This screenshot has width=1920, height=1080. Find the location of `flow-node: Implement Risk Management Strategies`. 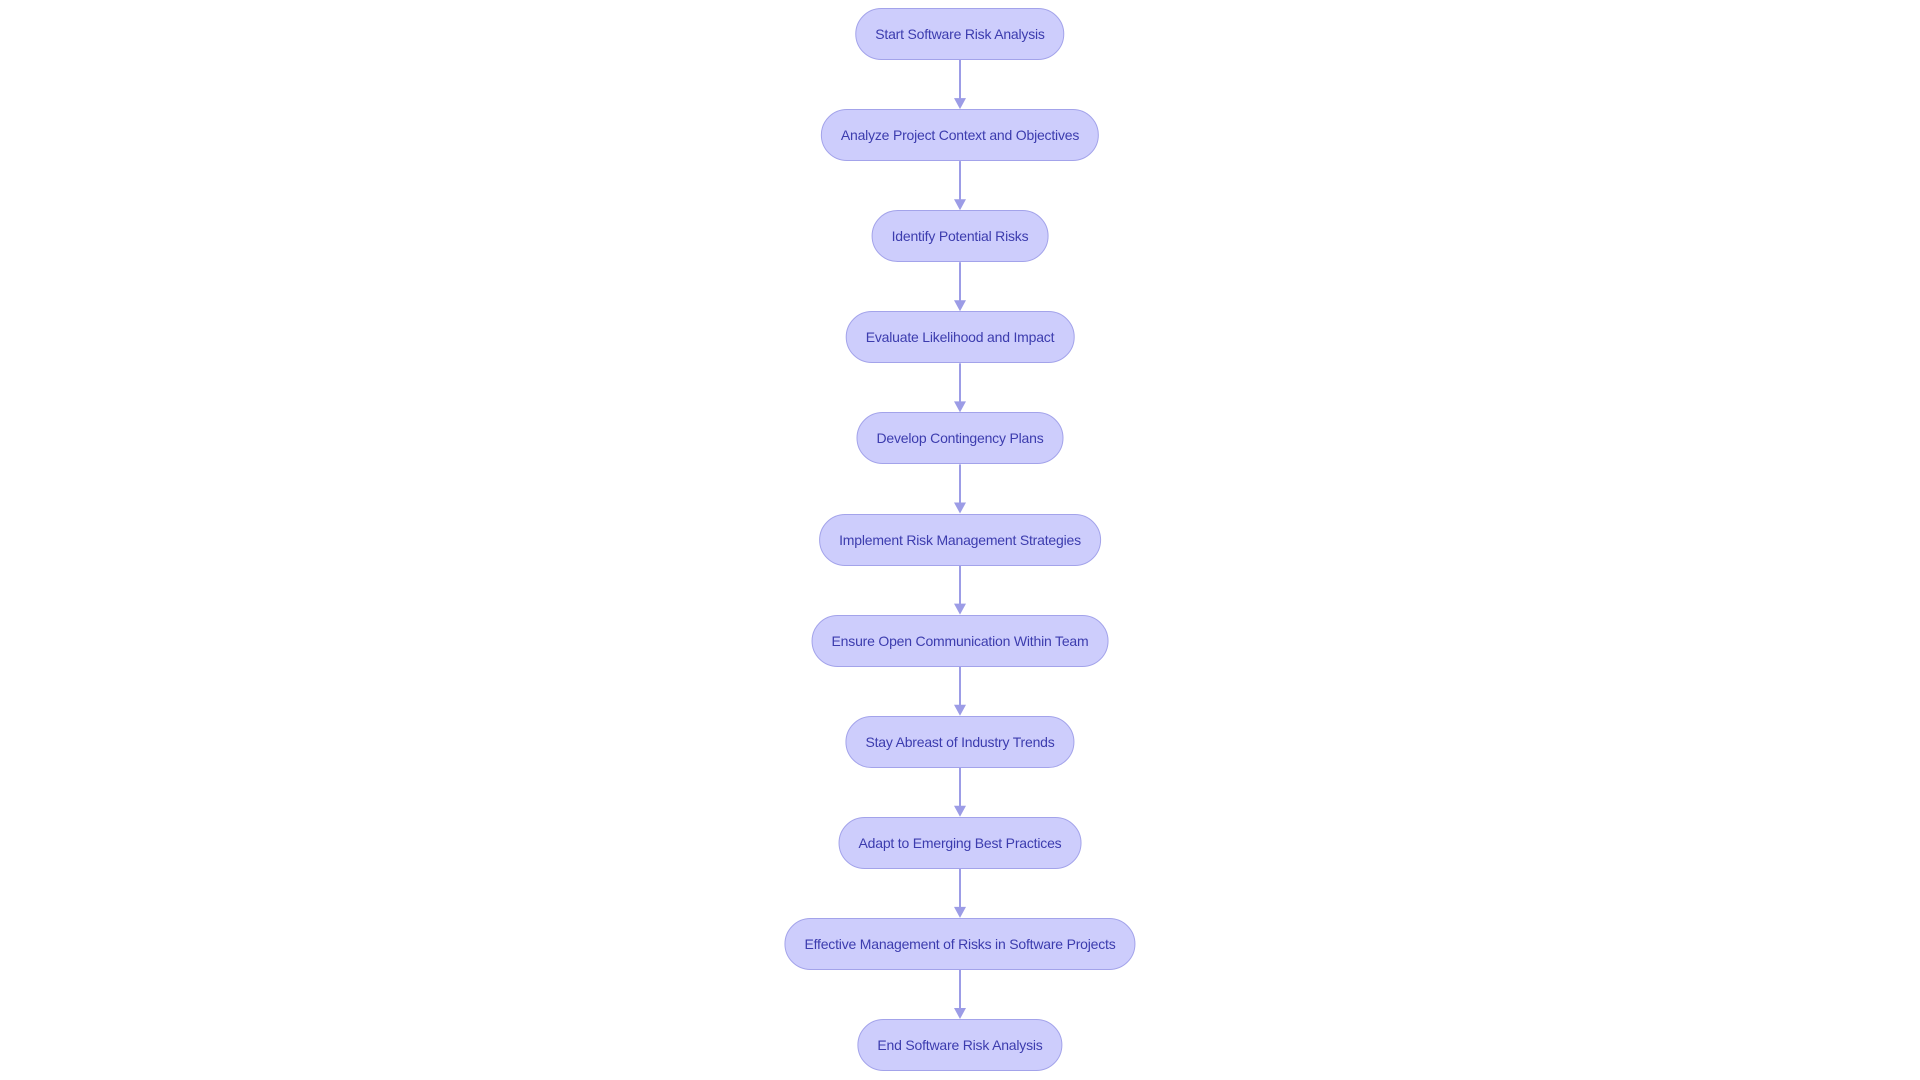

flow-node: Implement Risk Management Strategies is located at coordinates (960, 539).